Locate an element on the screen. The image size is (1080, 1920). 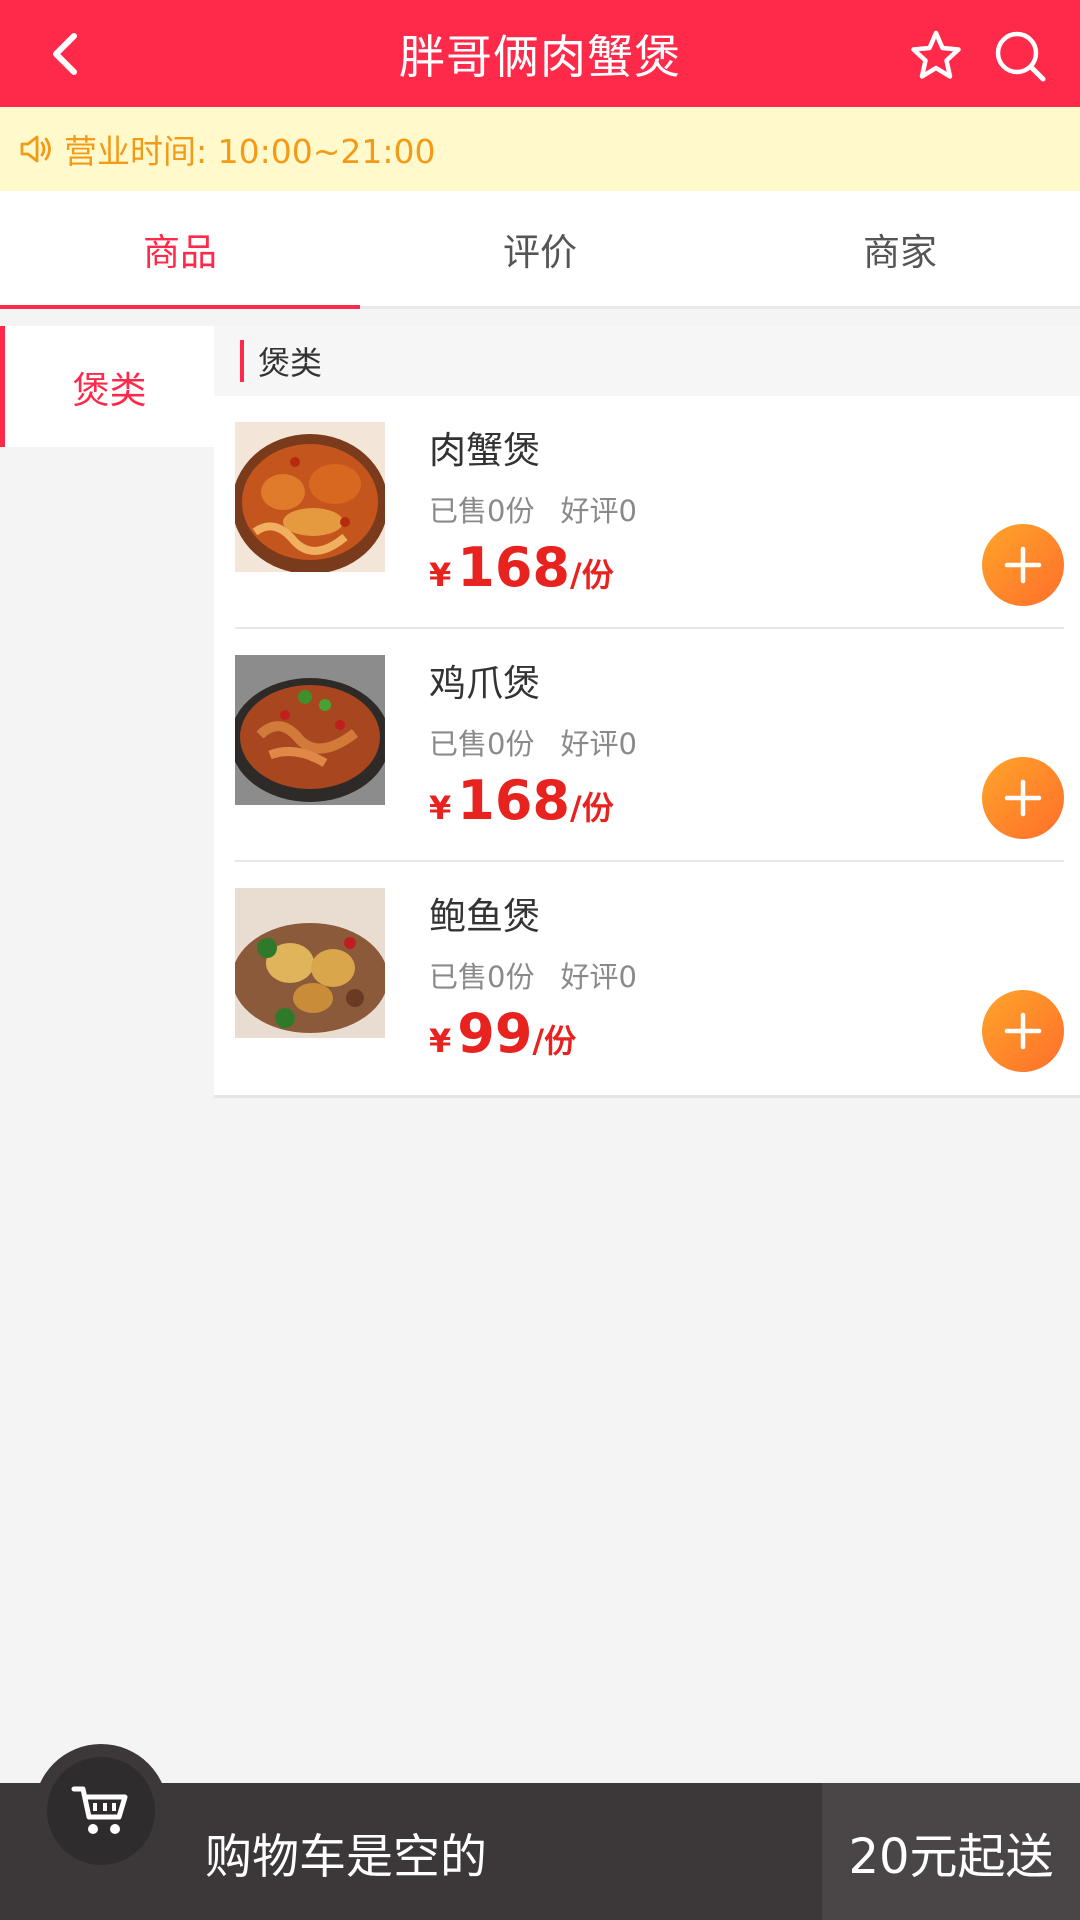
product-item: 鲍鱼煲 已售0份 好评0 ¥99/份 is located at coordinates (649, 978).